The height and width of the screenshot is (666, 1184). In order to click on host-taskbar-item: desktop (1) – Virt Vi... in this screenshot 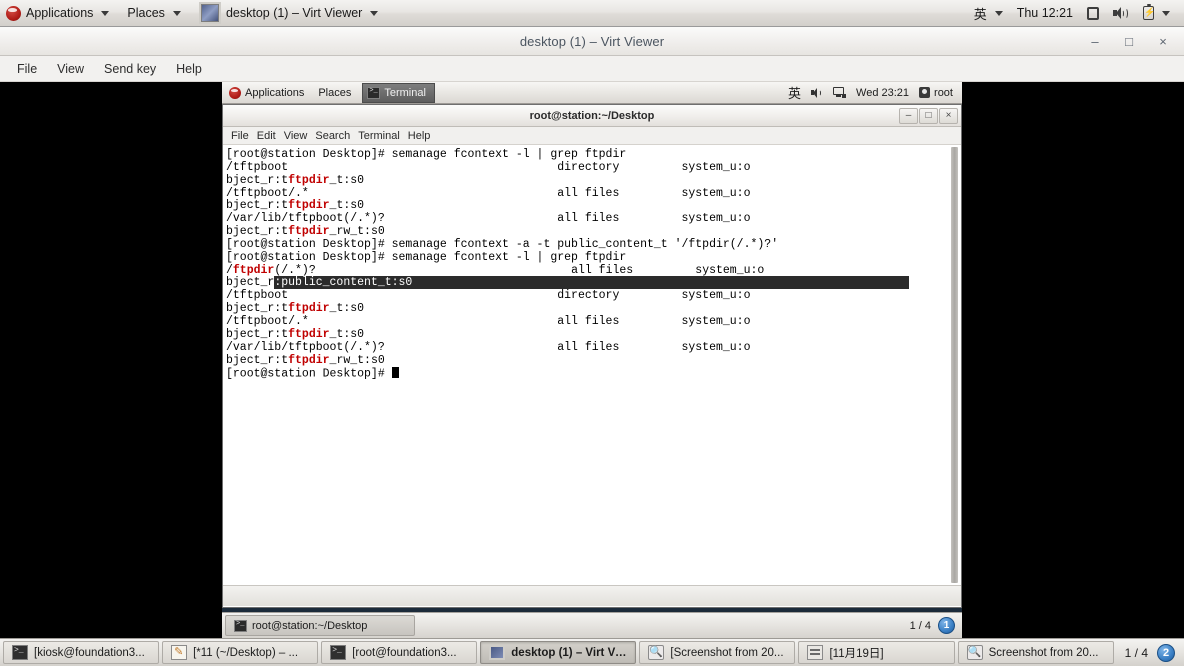, I will do `click(558, 652)`.